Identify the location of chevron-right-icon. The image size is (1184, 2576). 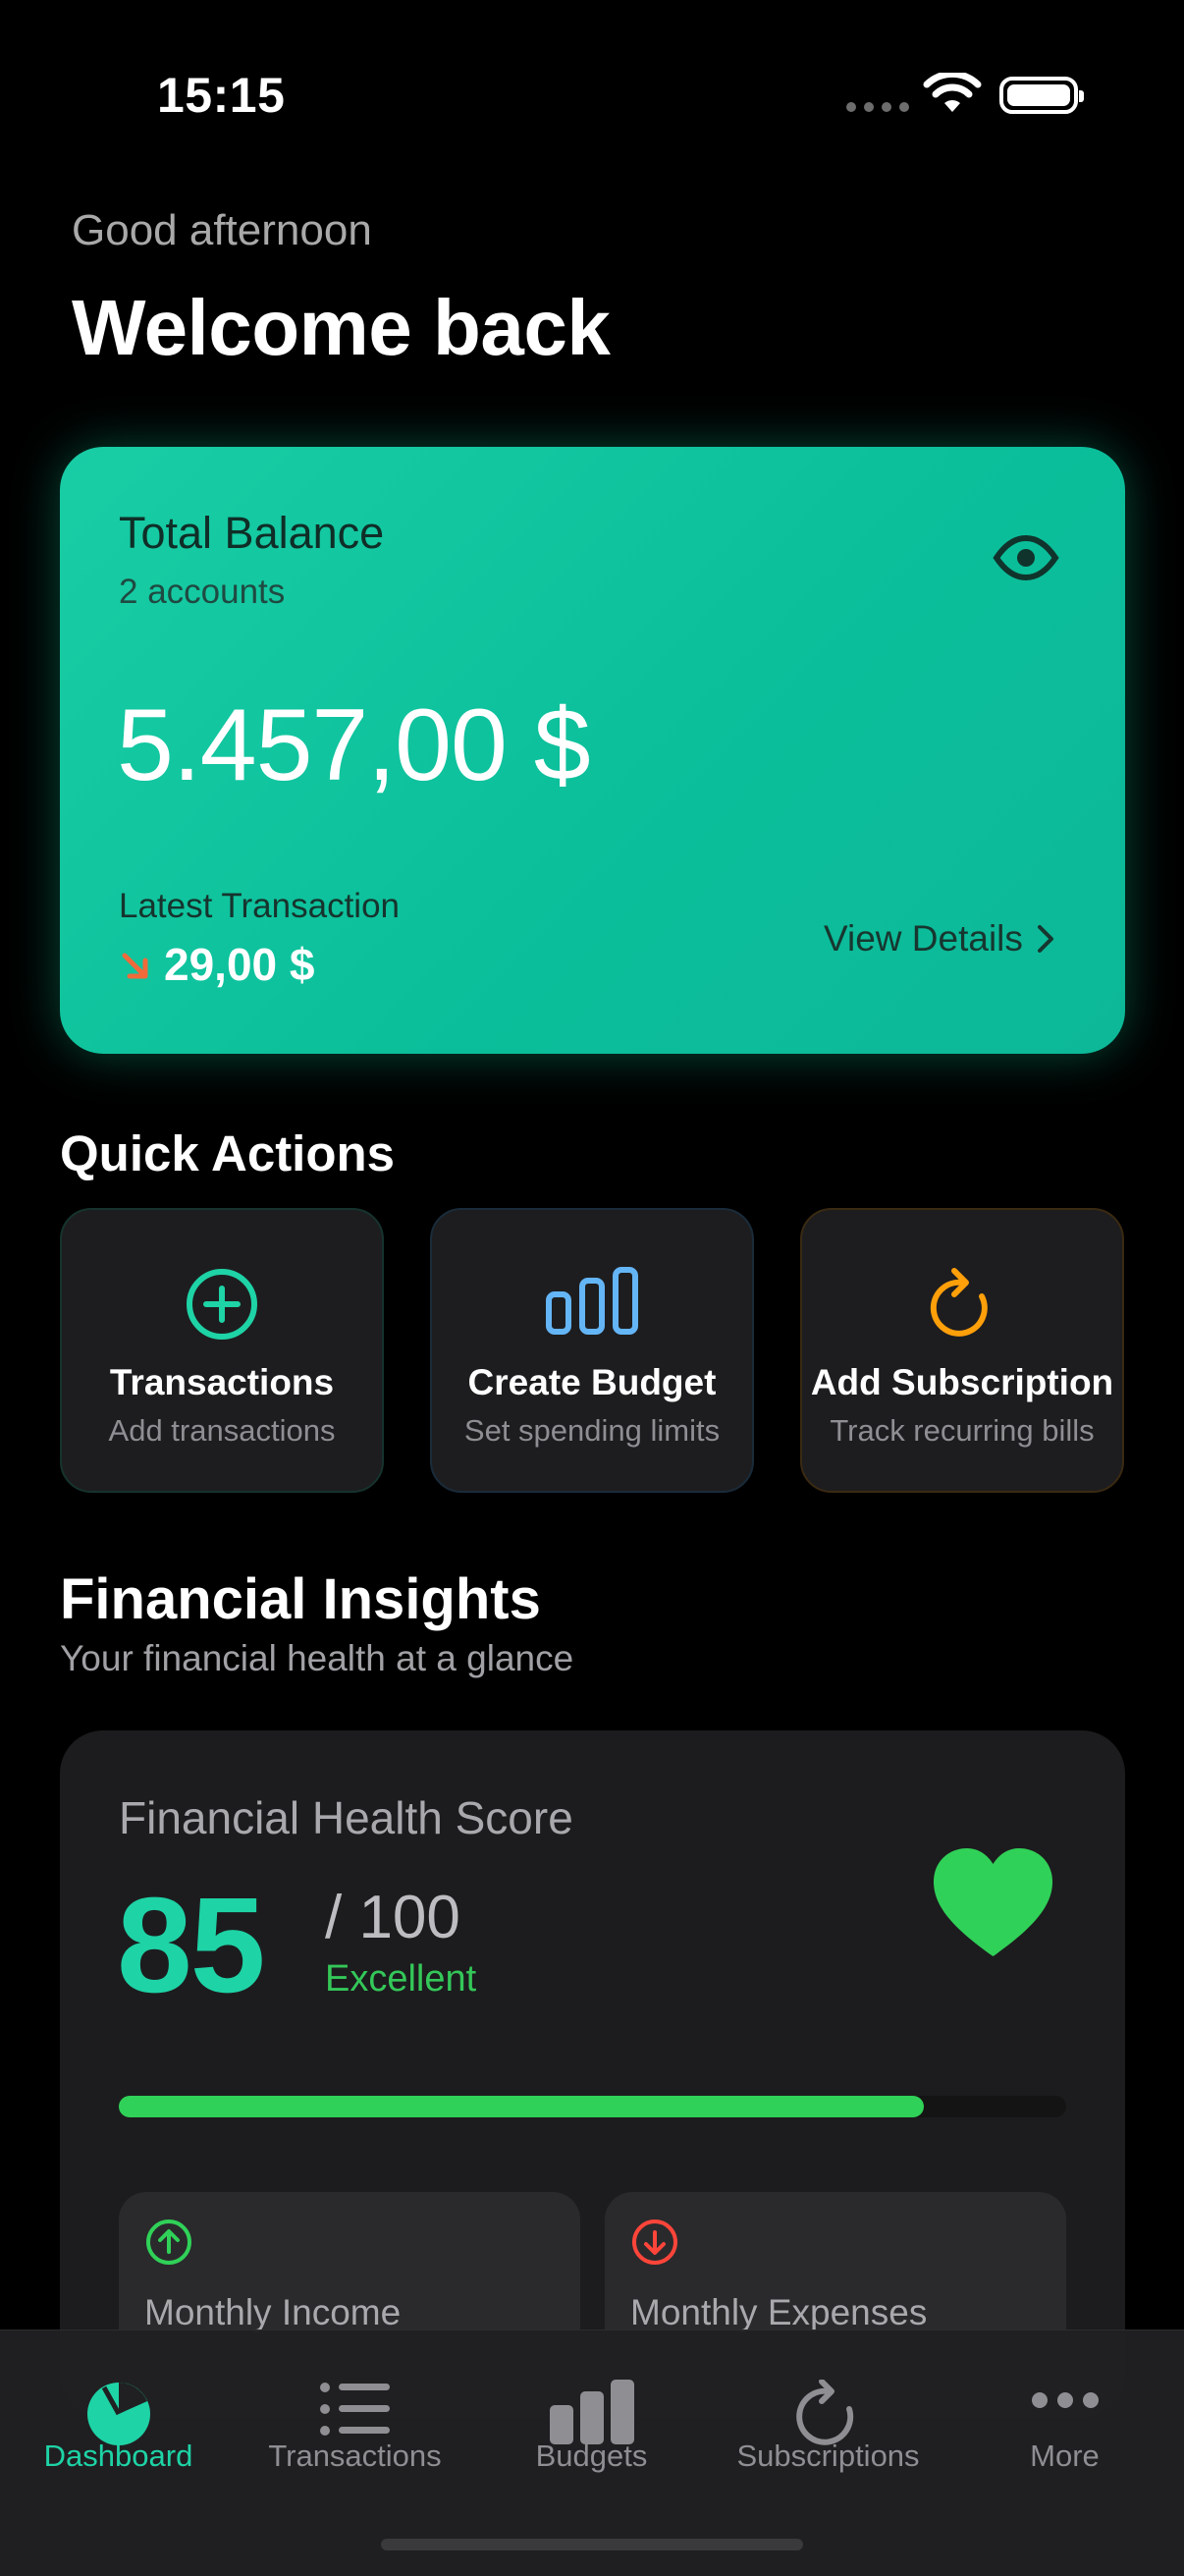
(1045, 939).